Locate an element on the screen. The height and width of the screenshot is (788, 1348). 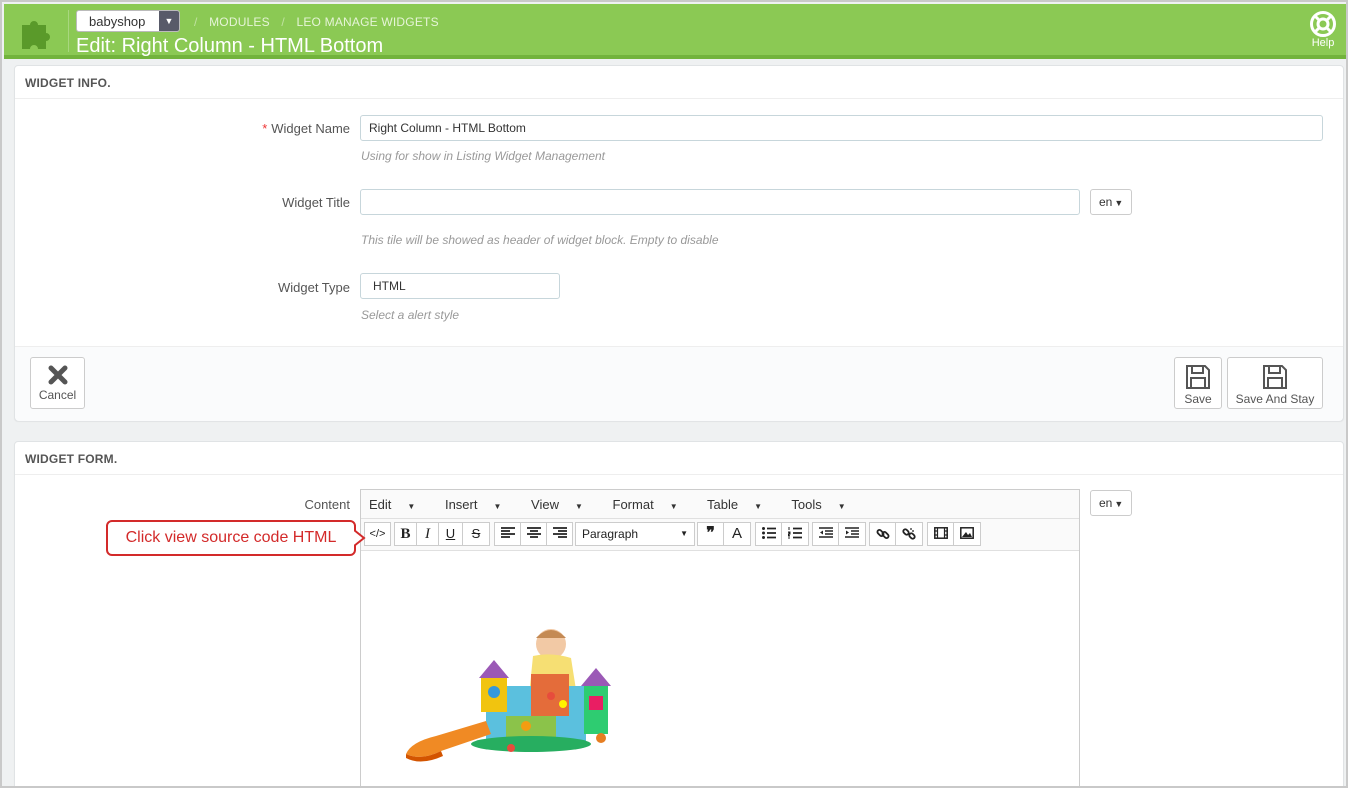
floppy-disk-icon is located at coordinates (1198, 377).